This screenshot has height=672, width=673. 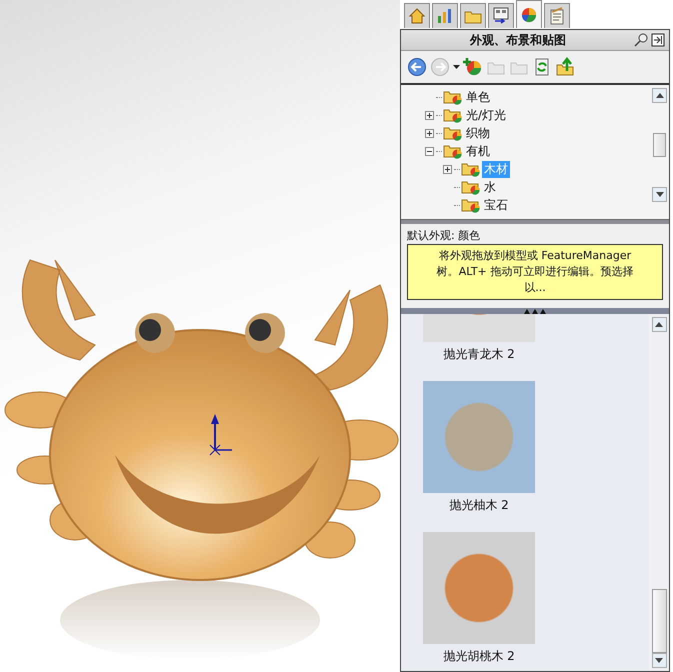 What do you see at coordinates (490, 187) in the screenshot?
I see `tree-item: 水` at bounding box center [490, 187].